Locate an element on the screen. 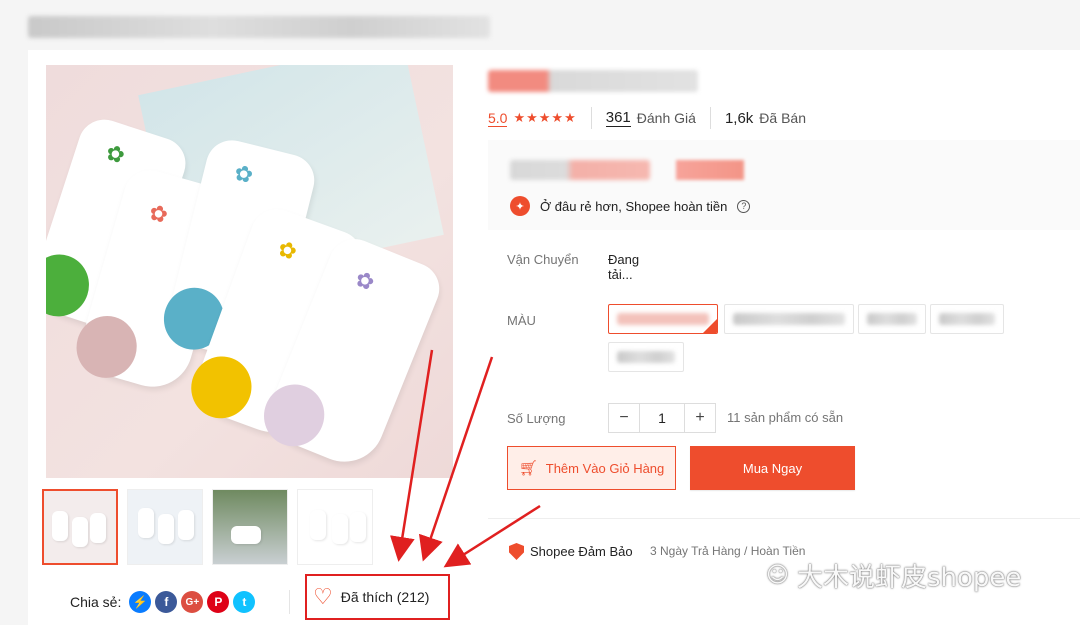 This screenshot has width=1080, height=625. quantity-value: 1 is located at coordinates (662, 418).